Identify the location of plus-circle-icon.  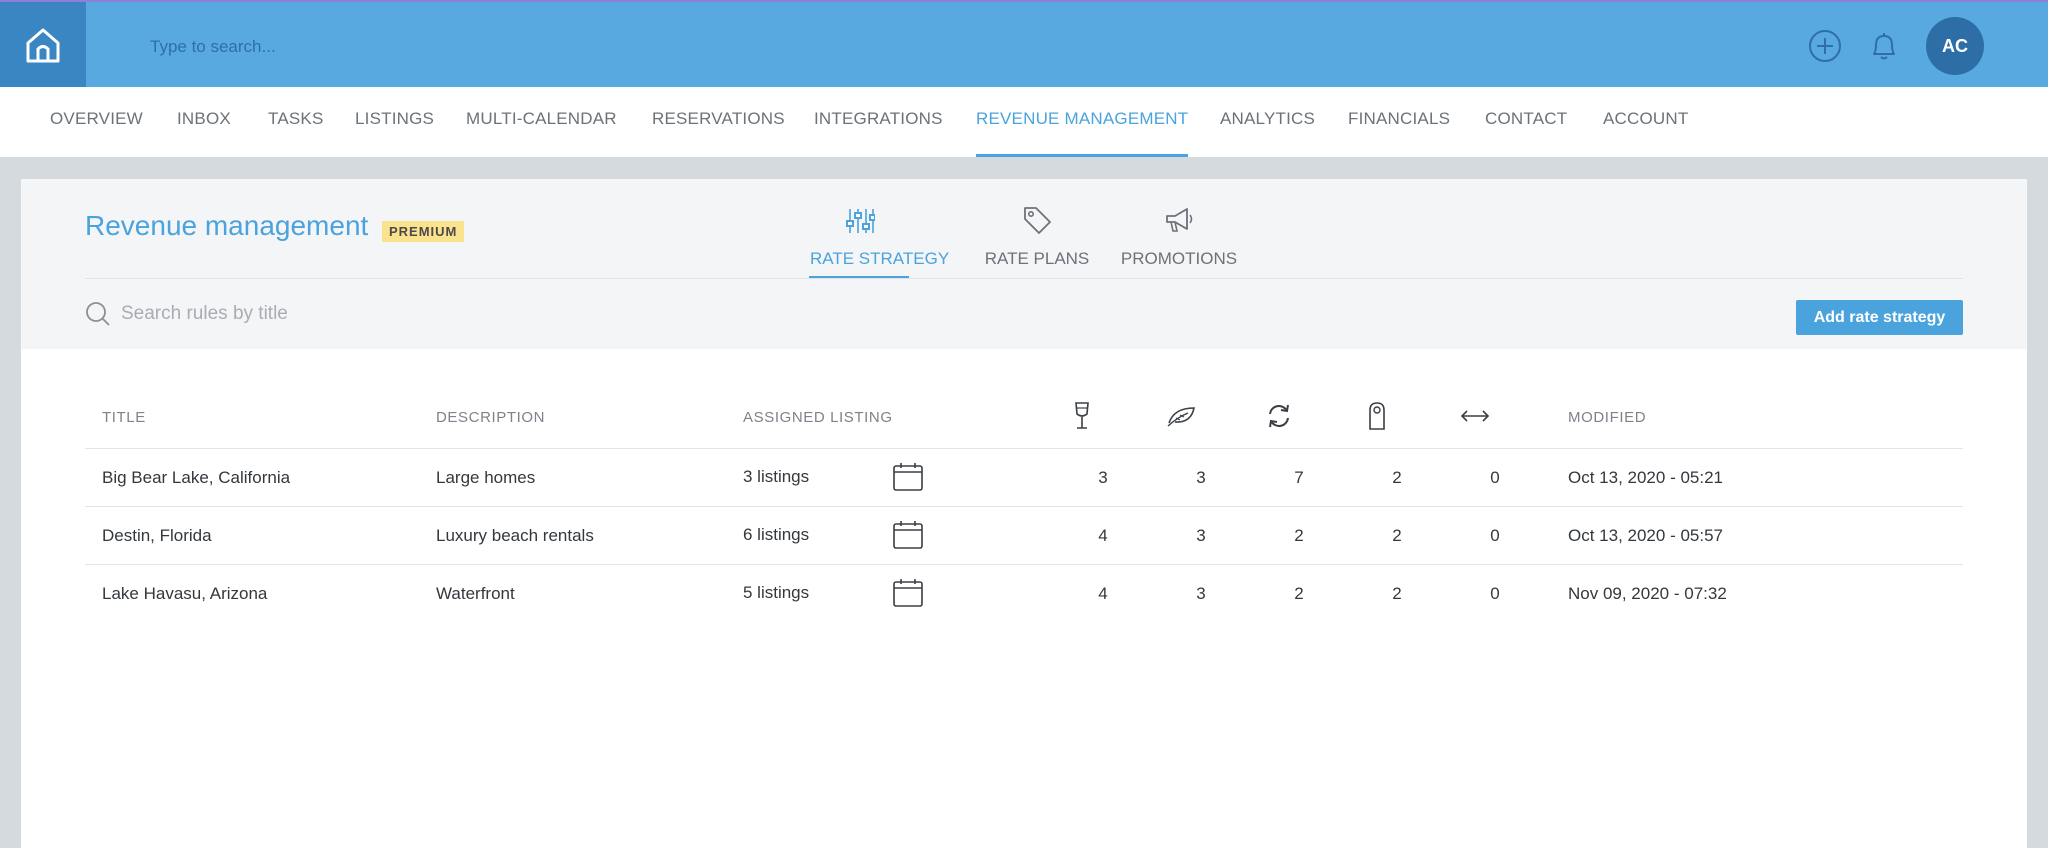
(1825, 46).